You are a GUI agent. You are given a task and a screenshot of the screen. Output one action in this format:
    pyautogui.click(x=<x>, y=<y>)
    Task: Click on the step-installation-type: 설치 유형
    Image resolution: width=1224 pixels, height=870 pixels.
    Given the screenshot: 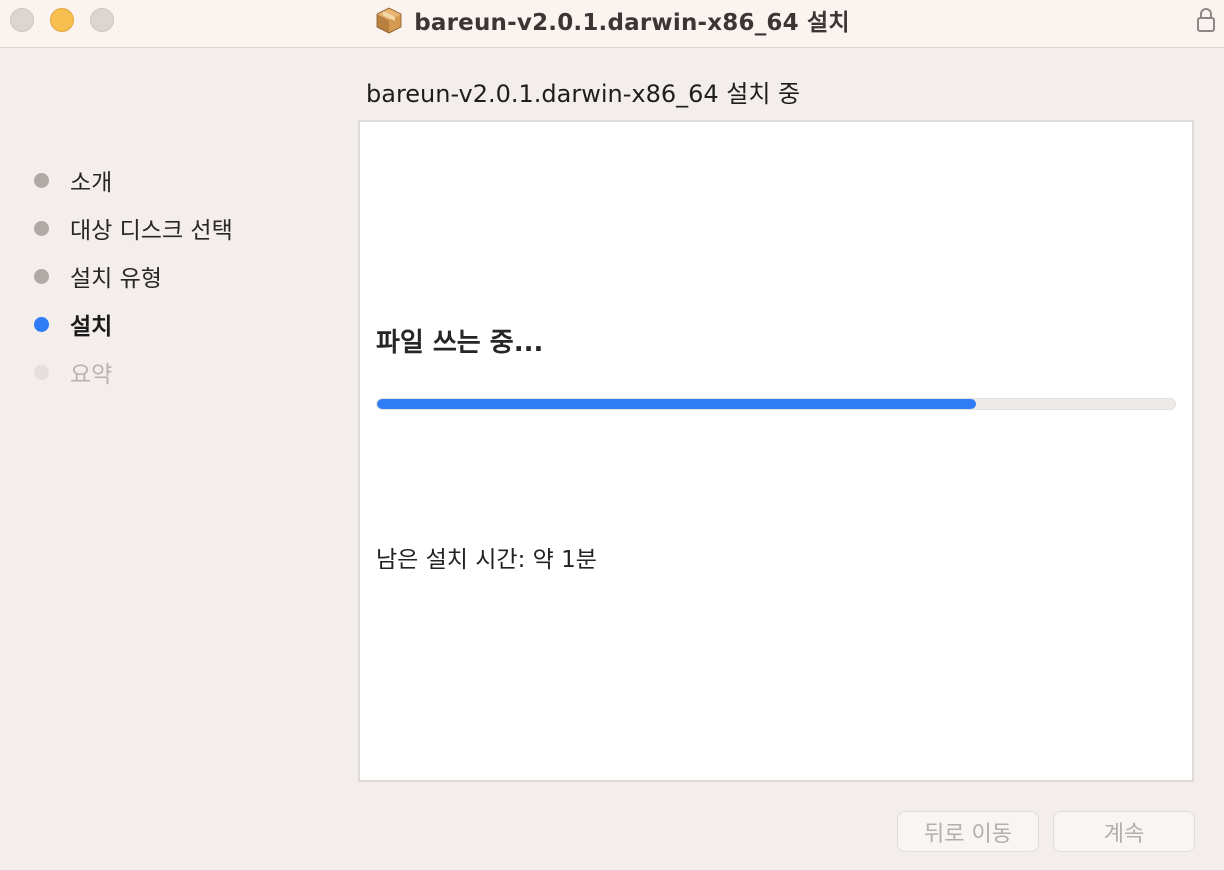 What is the action you would take?
    pyautogui.click(x=98, y=276)
    